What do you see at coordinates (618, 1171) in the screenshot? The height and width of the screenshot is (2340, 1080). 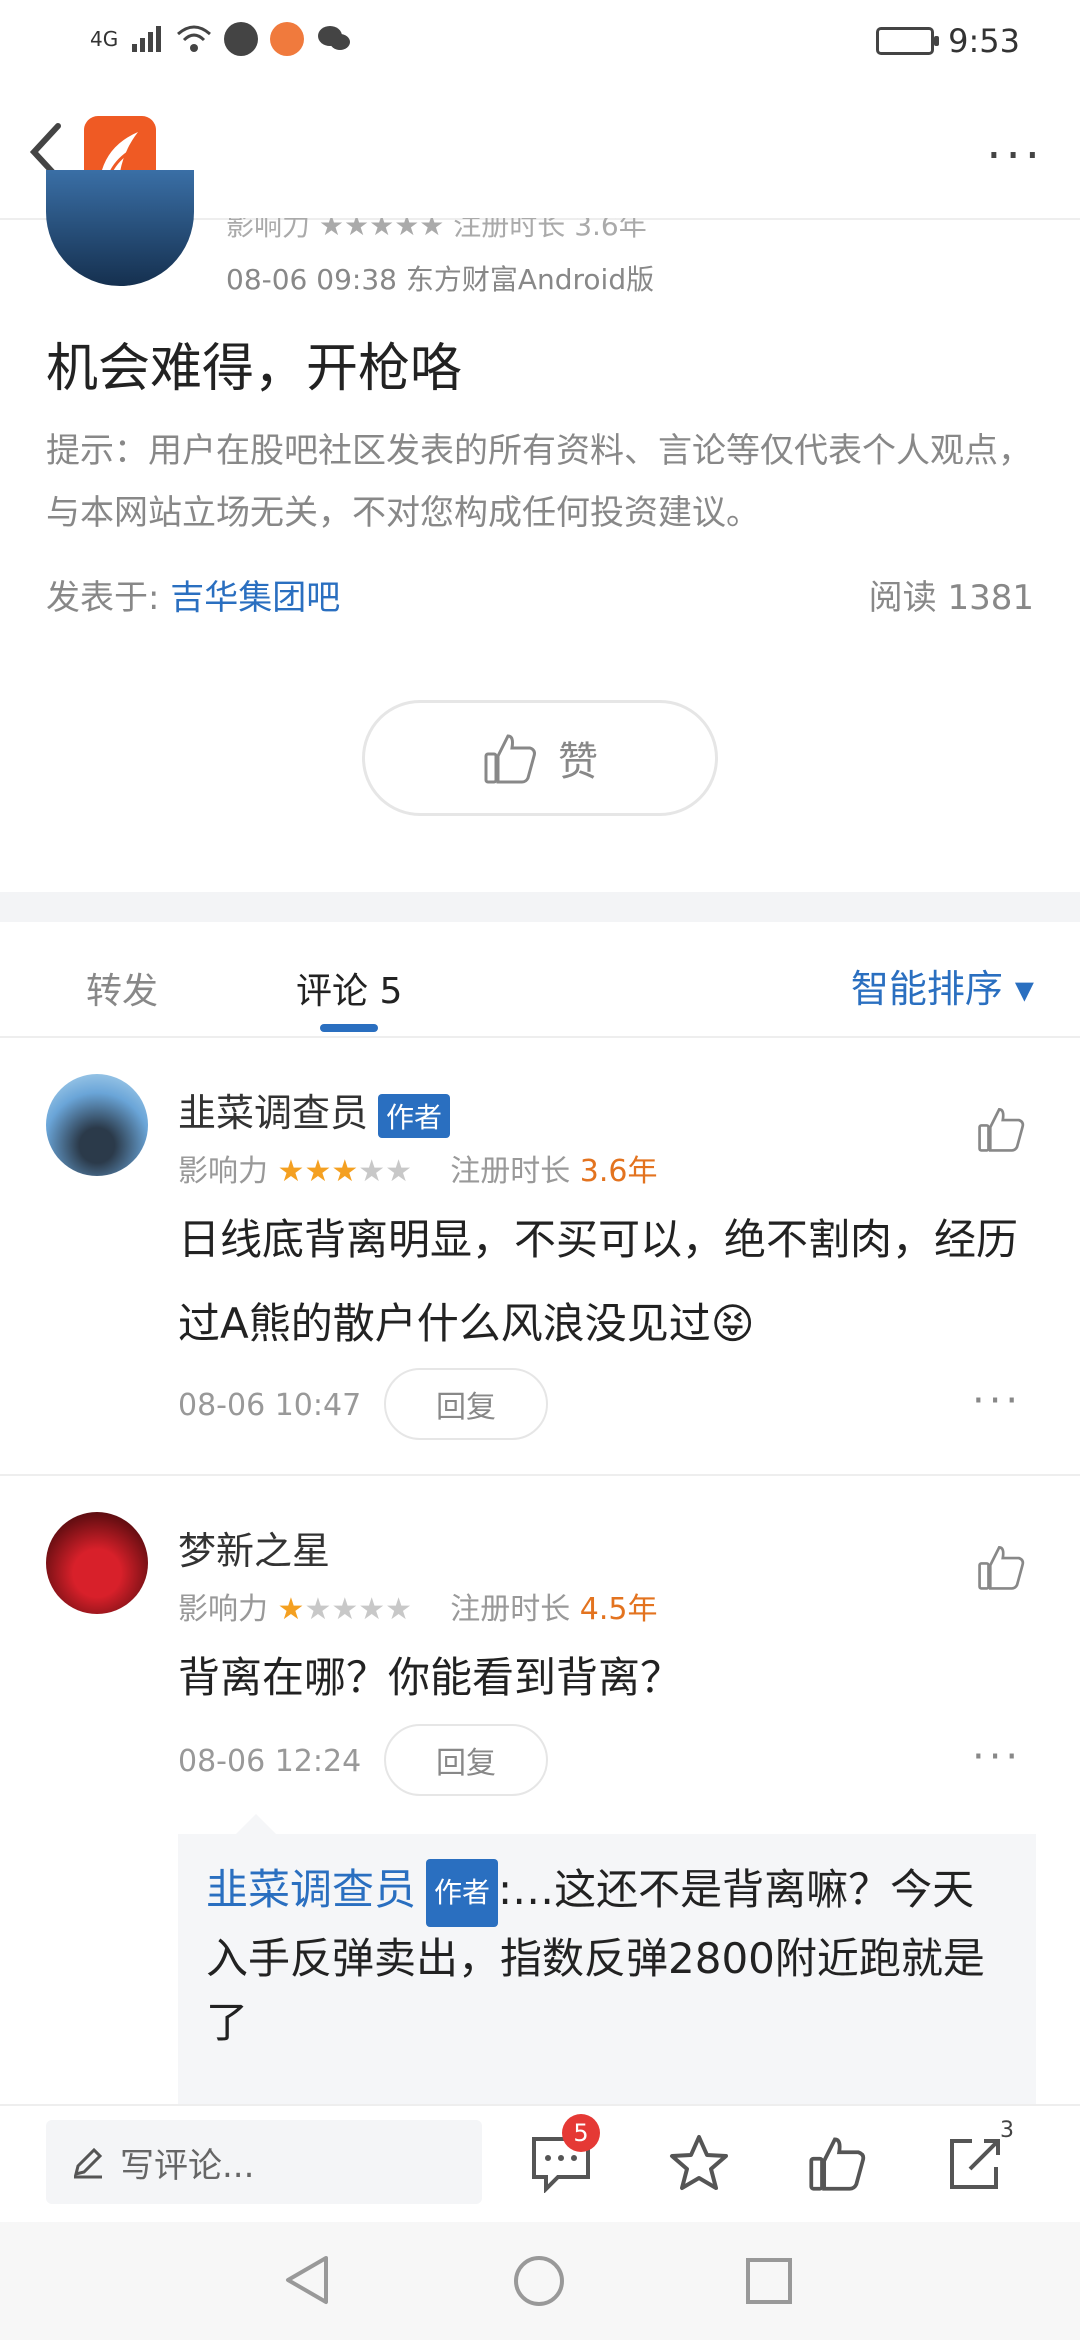 I see `reg-years: 3.6年` at bounding box center [618, 1171].